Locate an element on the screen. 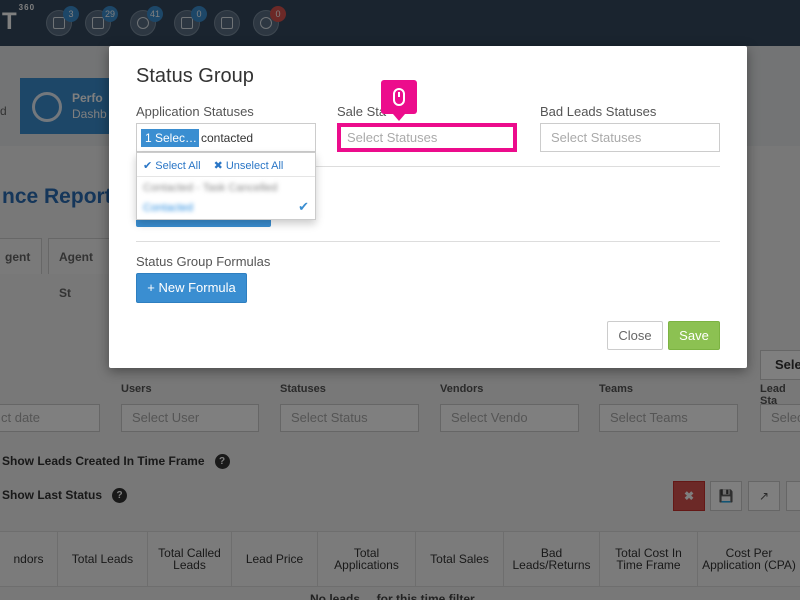 The image size is (800, 600). modal-title: Status Group is located at coordinates (195, 76).